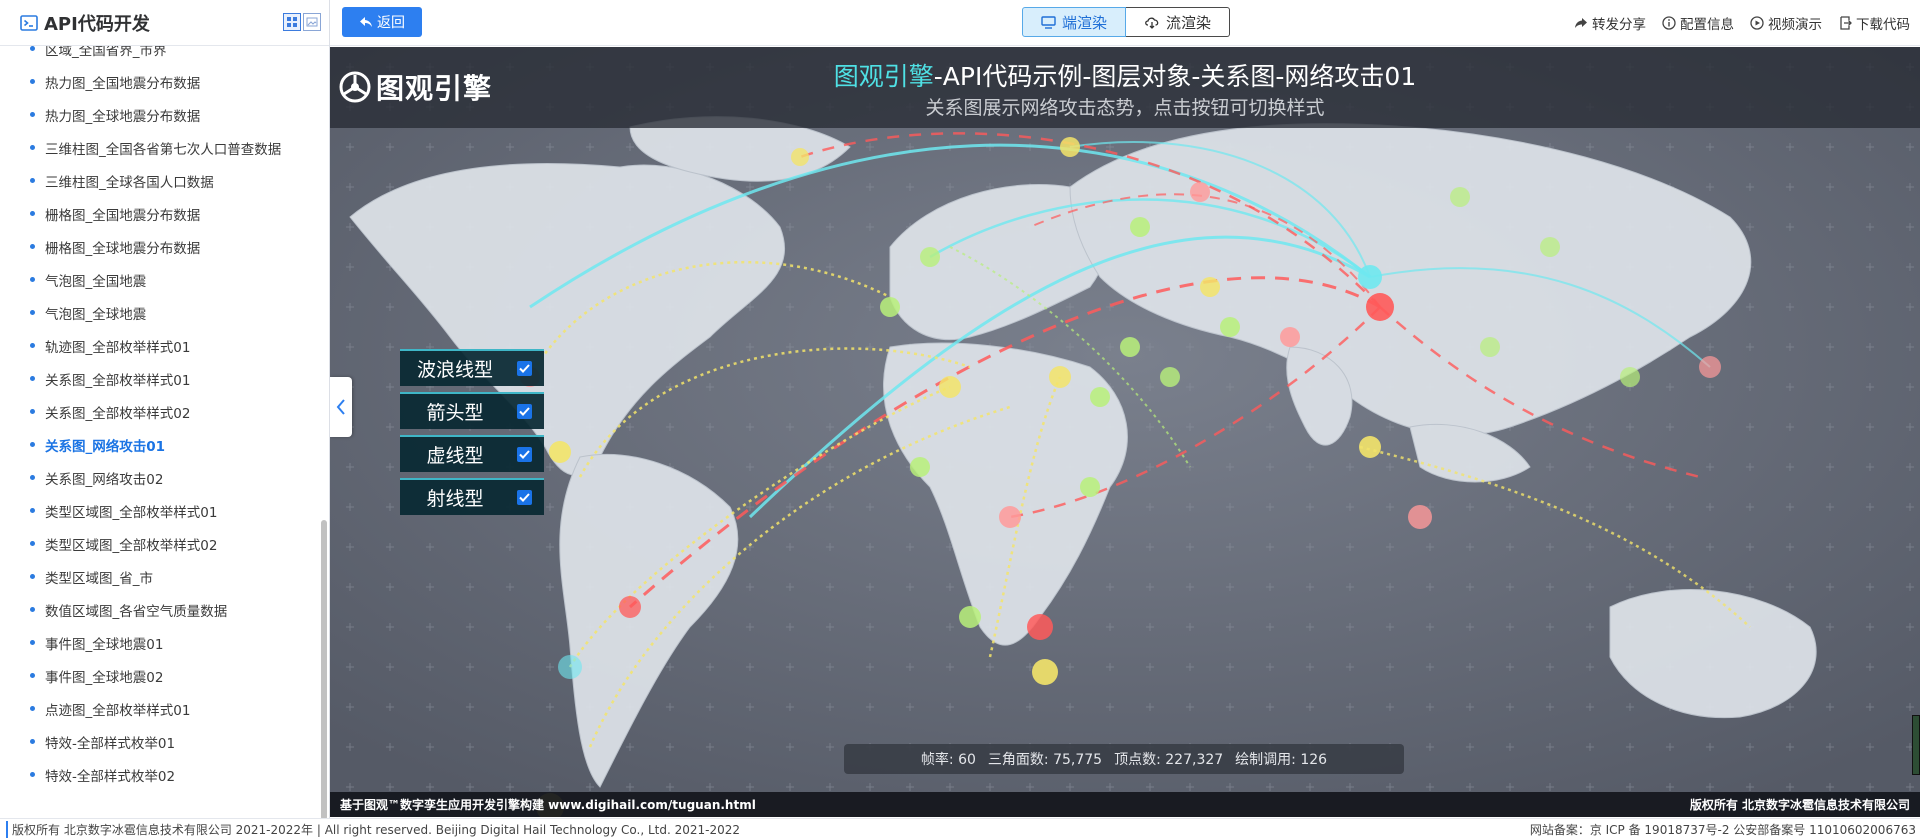 The width and height of the screenshot is (1920, 840). Describe the element at coordinates (1078, 760) in the screenshot. I see `triangles-value: 75,775` at that location.